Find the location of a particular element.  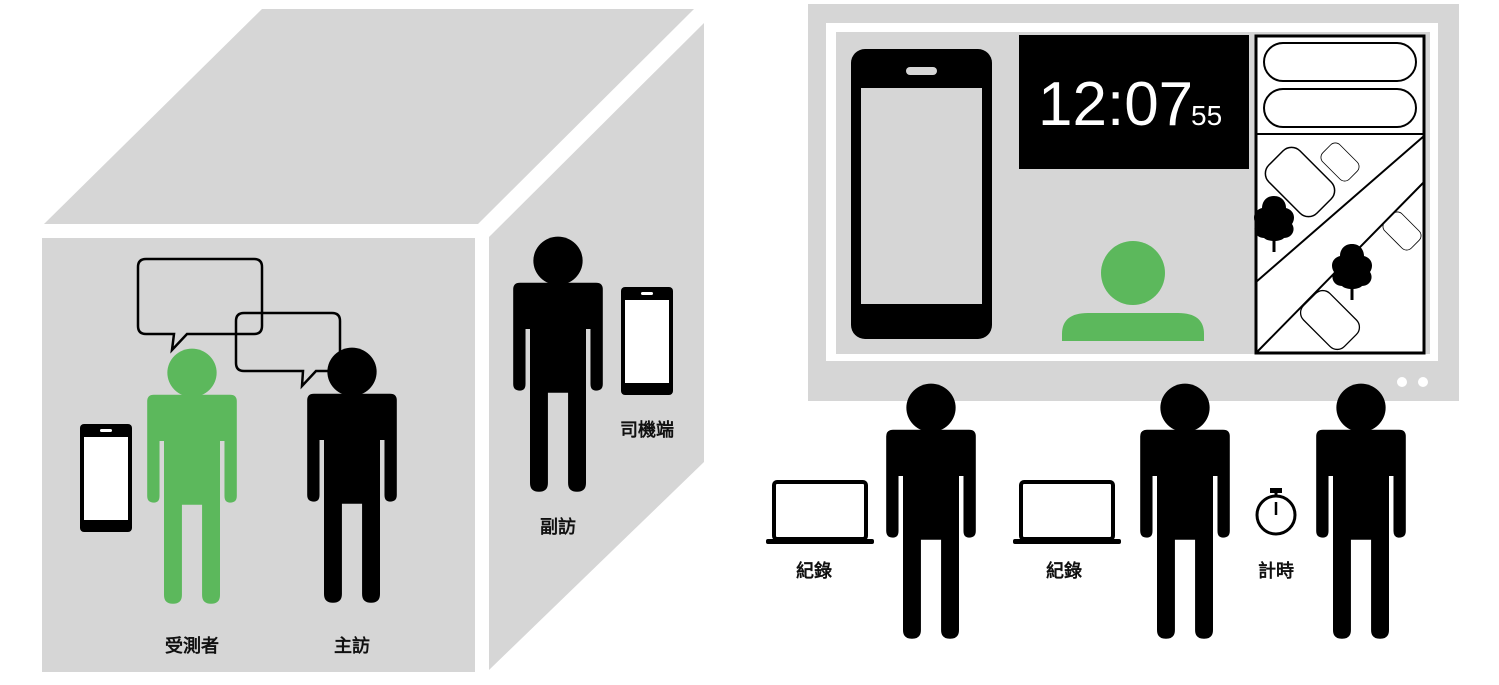

subject-label: 受測者 is located at coordinates (192, 646).